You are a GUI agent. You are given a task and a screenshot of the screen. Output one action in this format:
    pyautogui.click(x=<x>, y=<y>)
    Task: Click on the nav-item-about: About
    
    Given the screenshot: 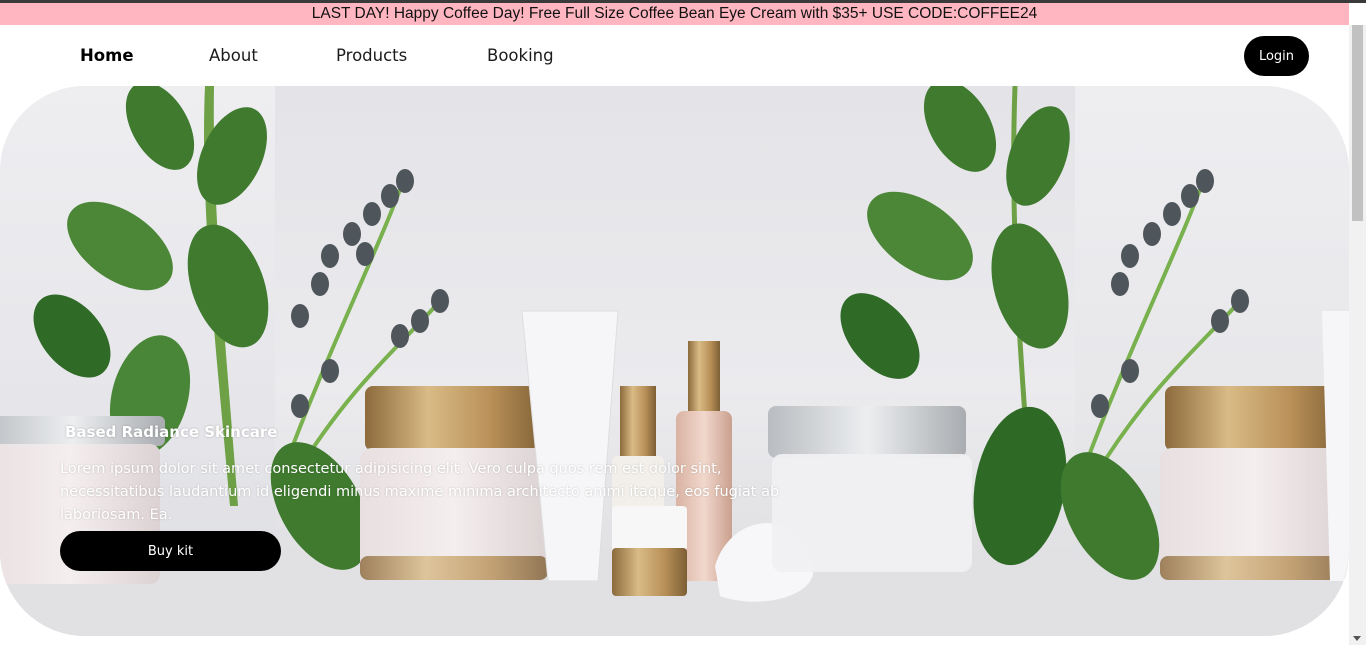 What is the action you would take?
    pyautogui.click(x=233, y=55)
    